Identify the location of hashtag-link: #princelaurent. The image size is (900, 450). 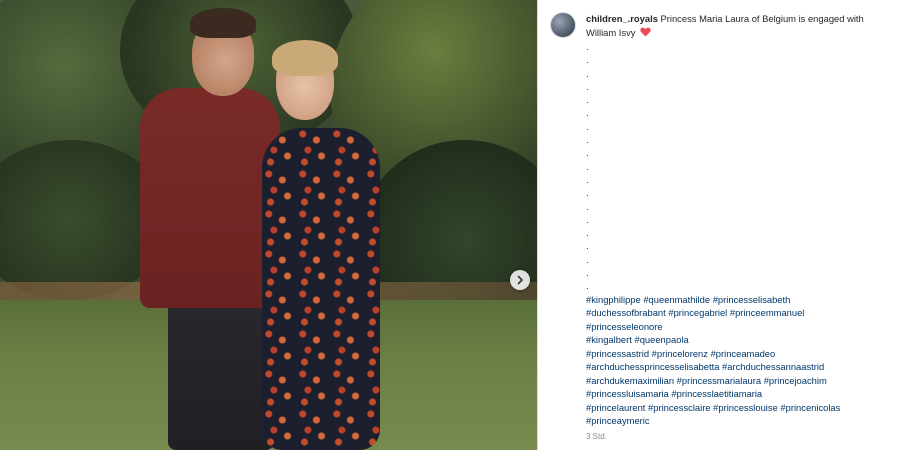
(615, 407).